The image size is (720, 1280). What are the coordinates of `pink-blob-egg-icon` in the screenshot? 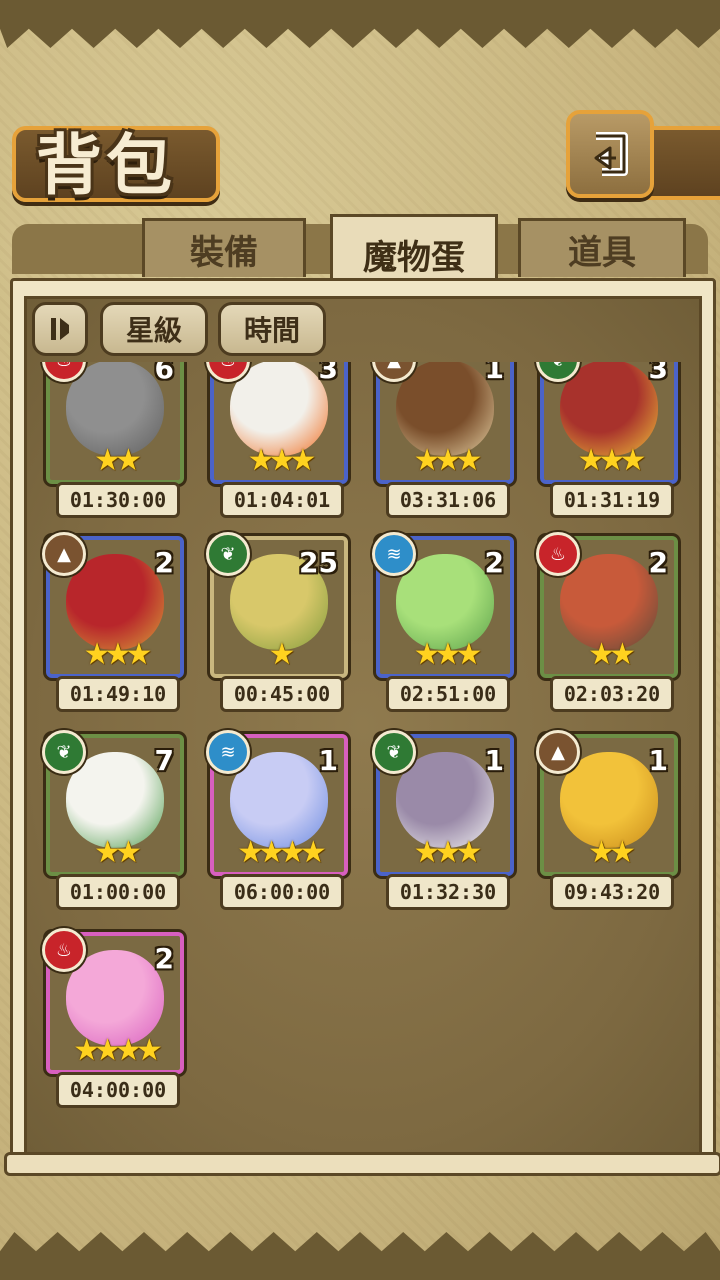 It's located at (115, 998).